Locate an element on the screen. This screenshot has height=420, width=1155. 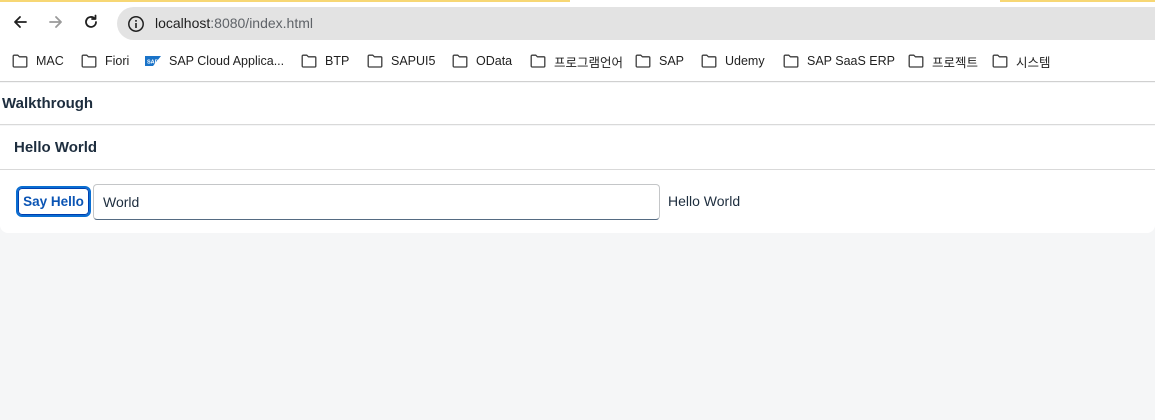
bookmark-item: BTP is located at coordinates (325, 61).